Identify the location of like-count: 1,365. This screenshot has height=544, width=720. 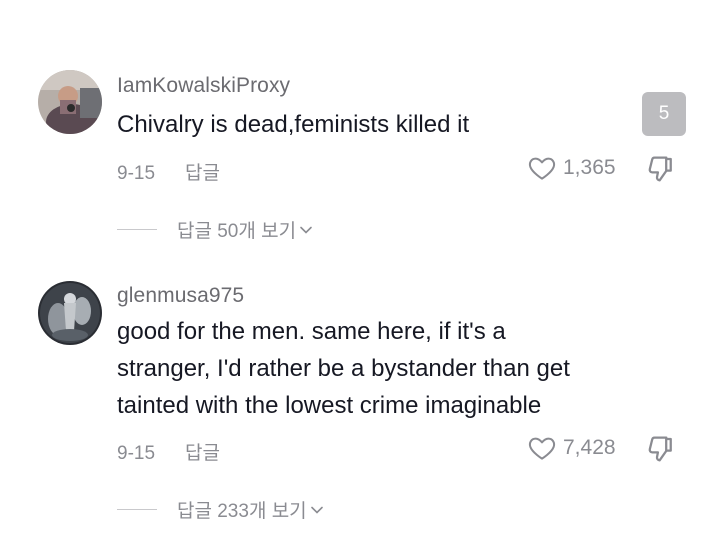
(589, 167).